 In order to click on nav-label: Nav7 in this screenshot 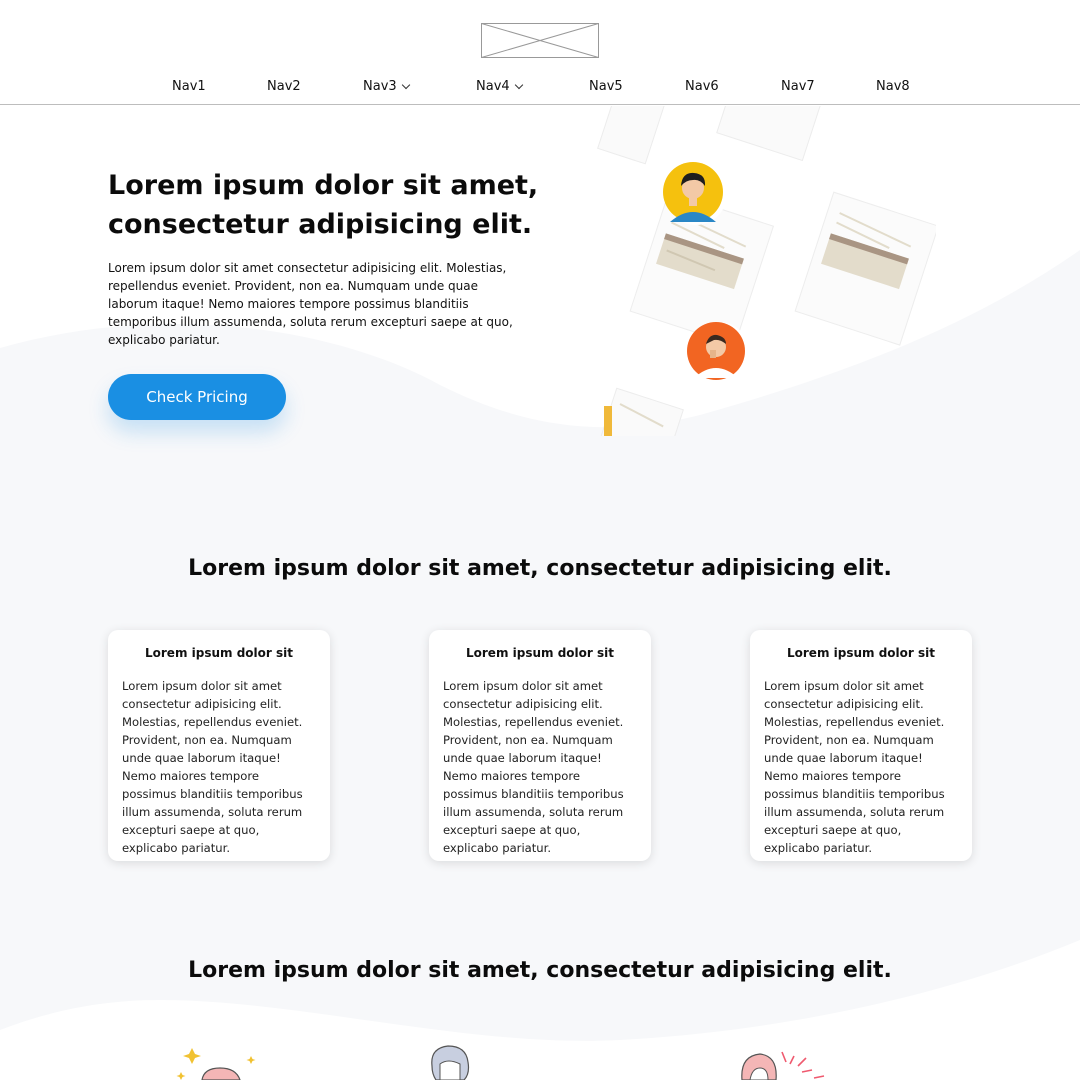, I will do `click(798, 86)`.